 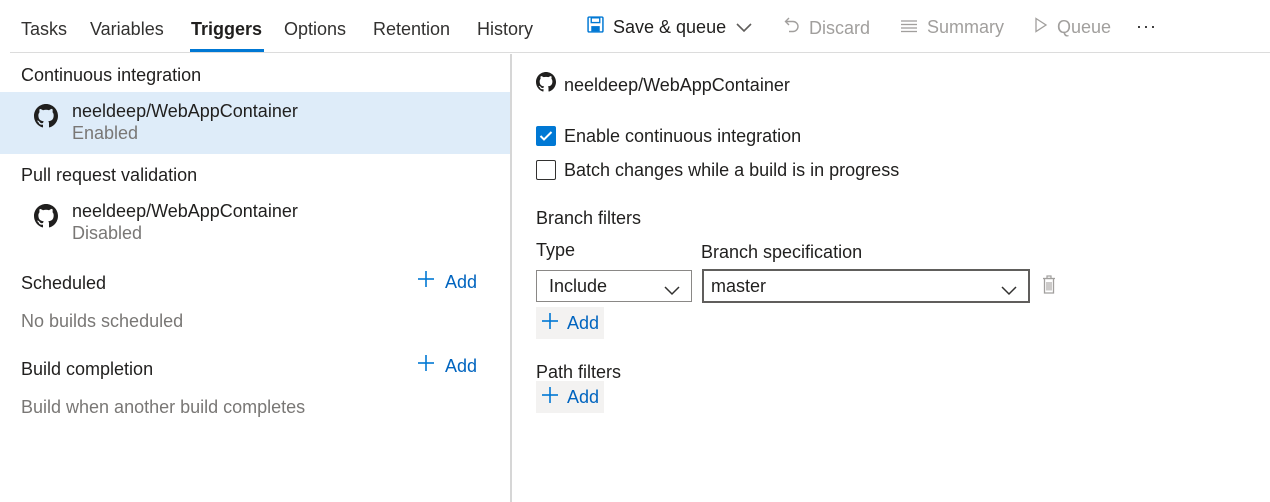 What do you see at coordinates (102, 321) in the screenshot?
I see `scheduled-empty-text: No builds scheduled` at bounding box center [102, 321].